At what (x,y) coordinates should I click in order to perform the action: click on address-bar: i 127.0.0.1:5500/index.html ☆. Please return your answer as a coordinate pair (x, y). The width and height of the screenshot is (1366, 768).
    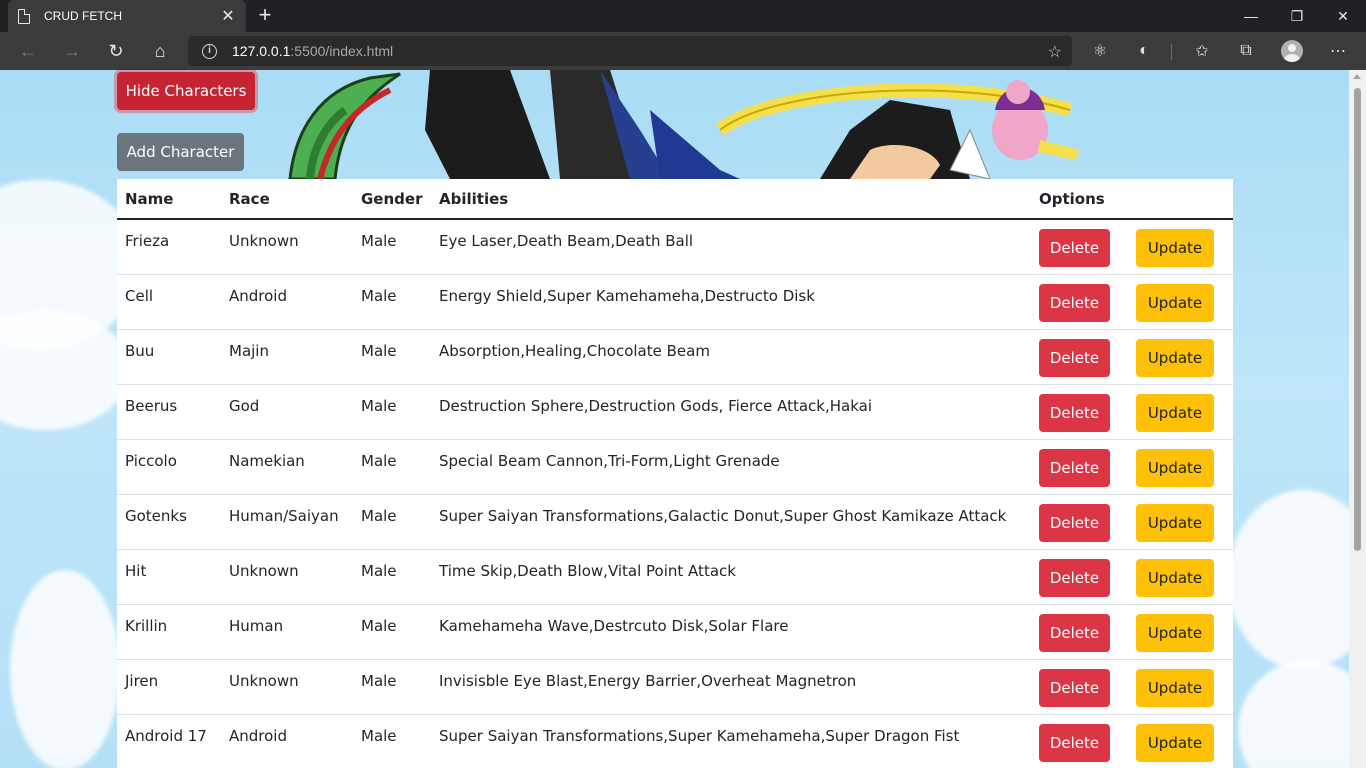
    Looking at the image, I should click on (630, 51).